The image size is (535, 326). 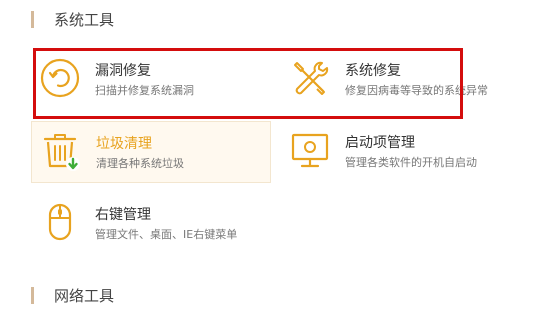 I want to click on tool-name: 漏洞修复, so click(x=123, y=71).